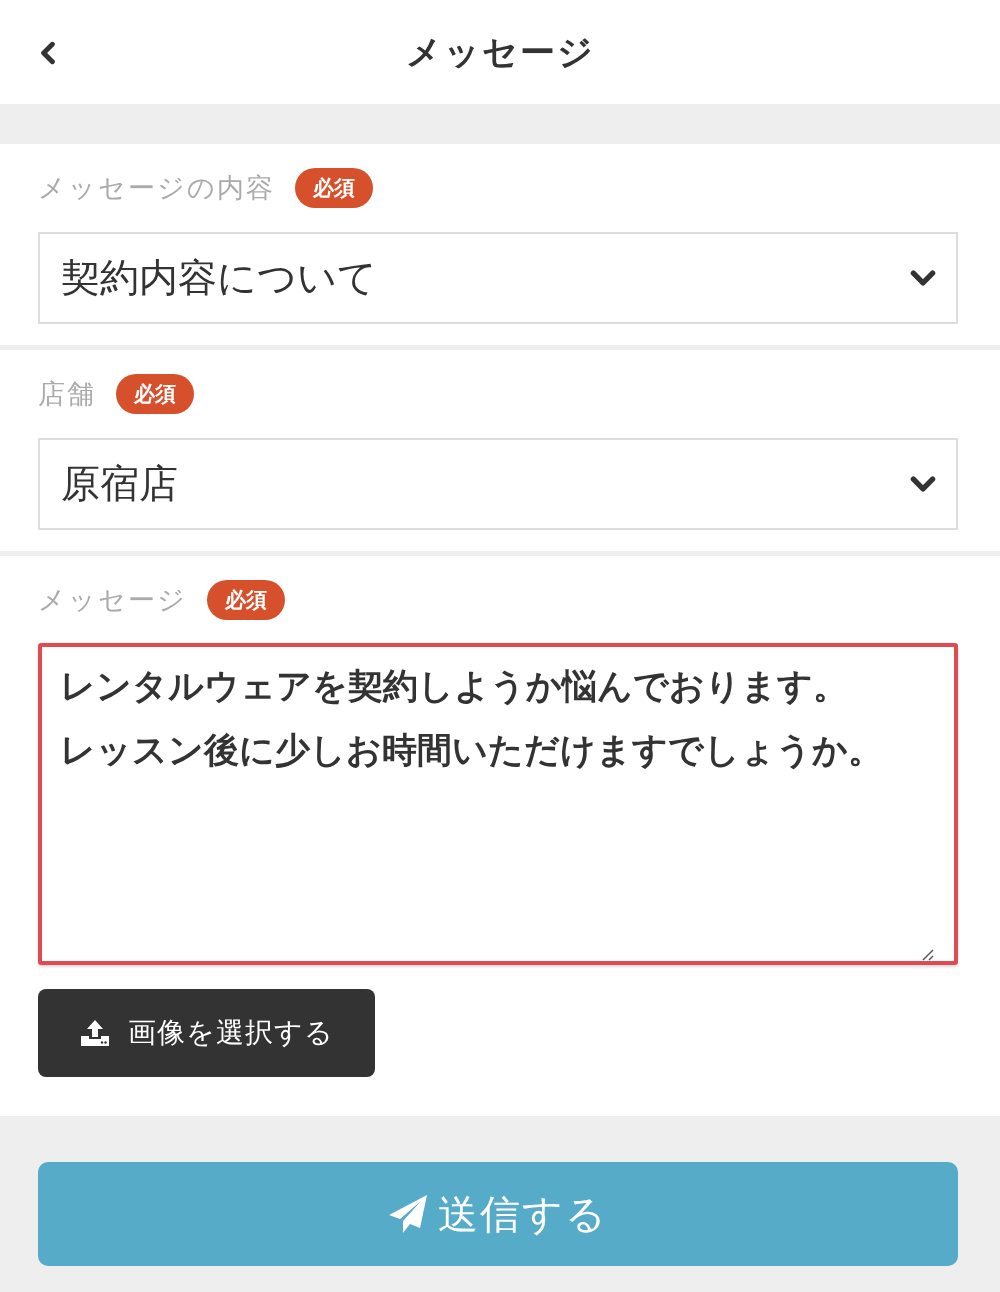 The image size is (1000, 1292). I want to click on field-label: 店舗, so click(67, 394).